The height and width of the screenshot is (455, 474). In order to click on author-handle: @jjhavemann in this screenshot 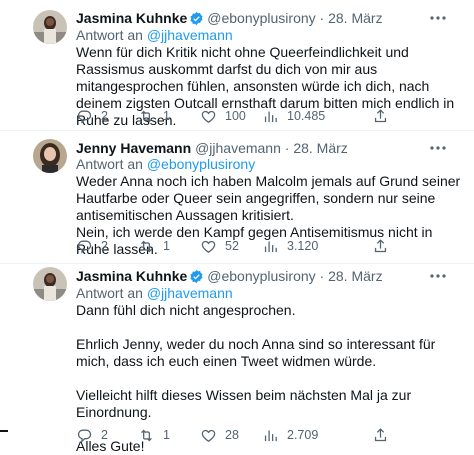, I will do `click(238, 148)`.